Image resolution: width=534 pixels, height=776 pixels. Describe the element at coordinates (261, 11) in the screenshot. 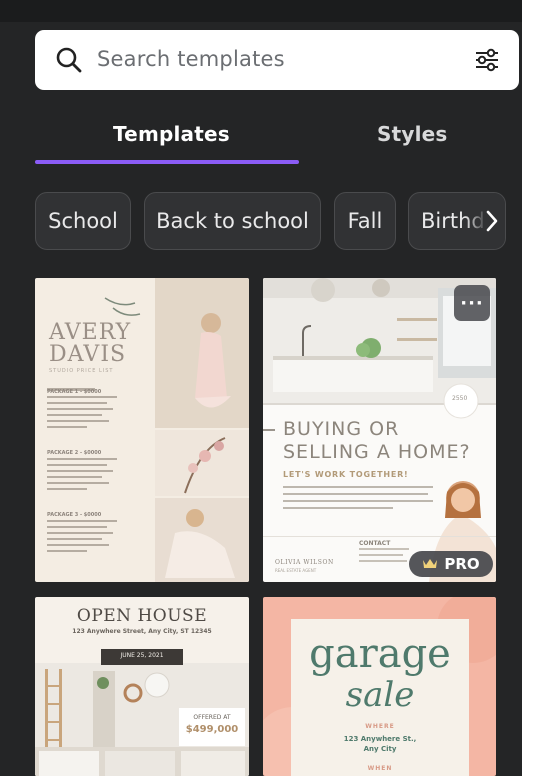

I see `panel-top-strip` at that location.